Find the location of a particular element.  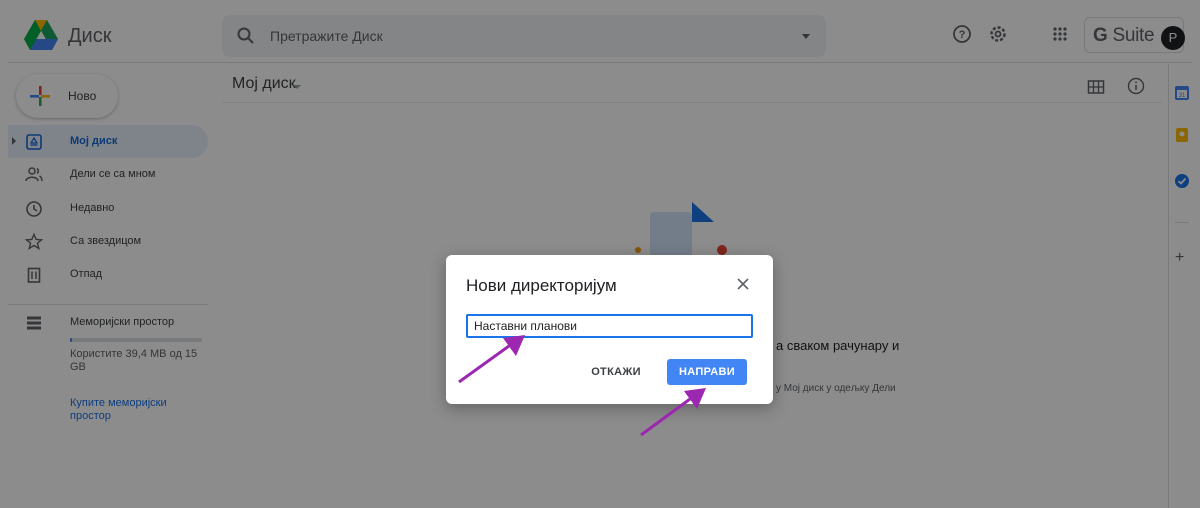

folder-name-input is located at coordinates (609, 326).